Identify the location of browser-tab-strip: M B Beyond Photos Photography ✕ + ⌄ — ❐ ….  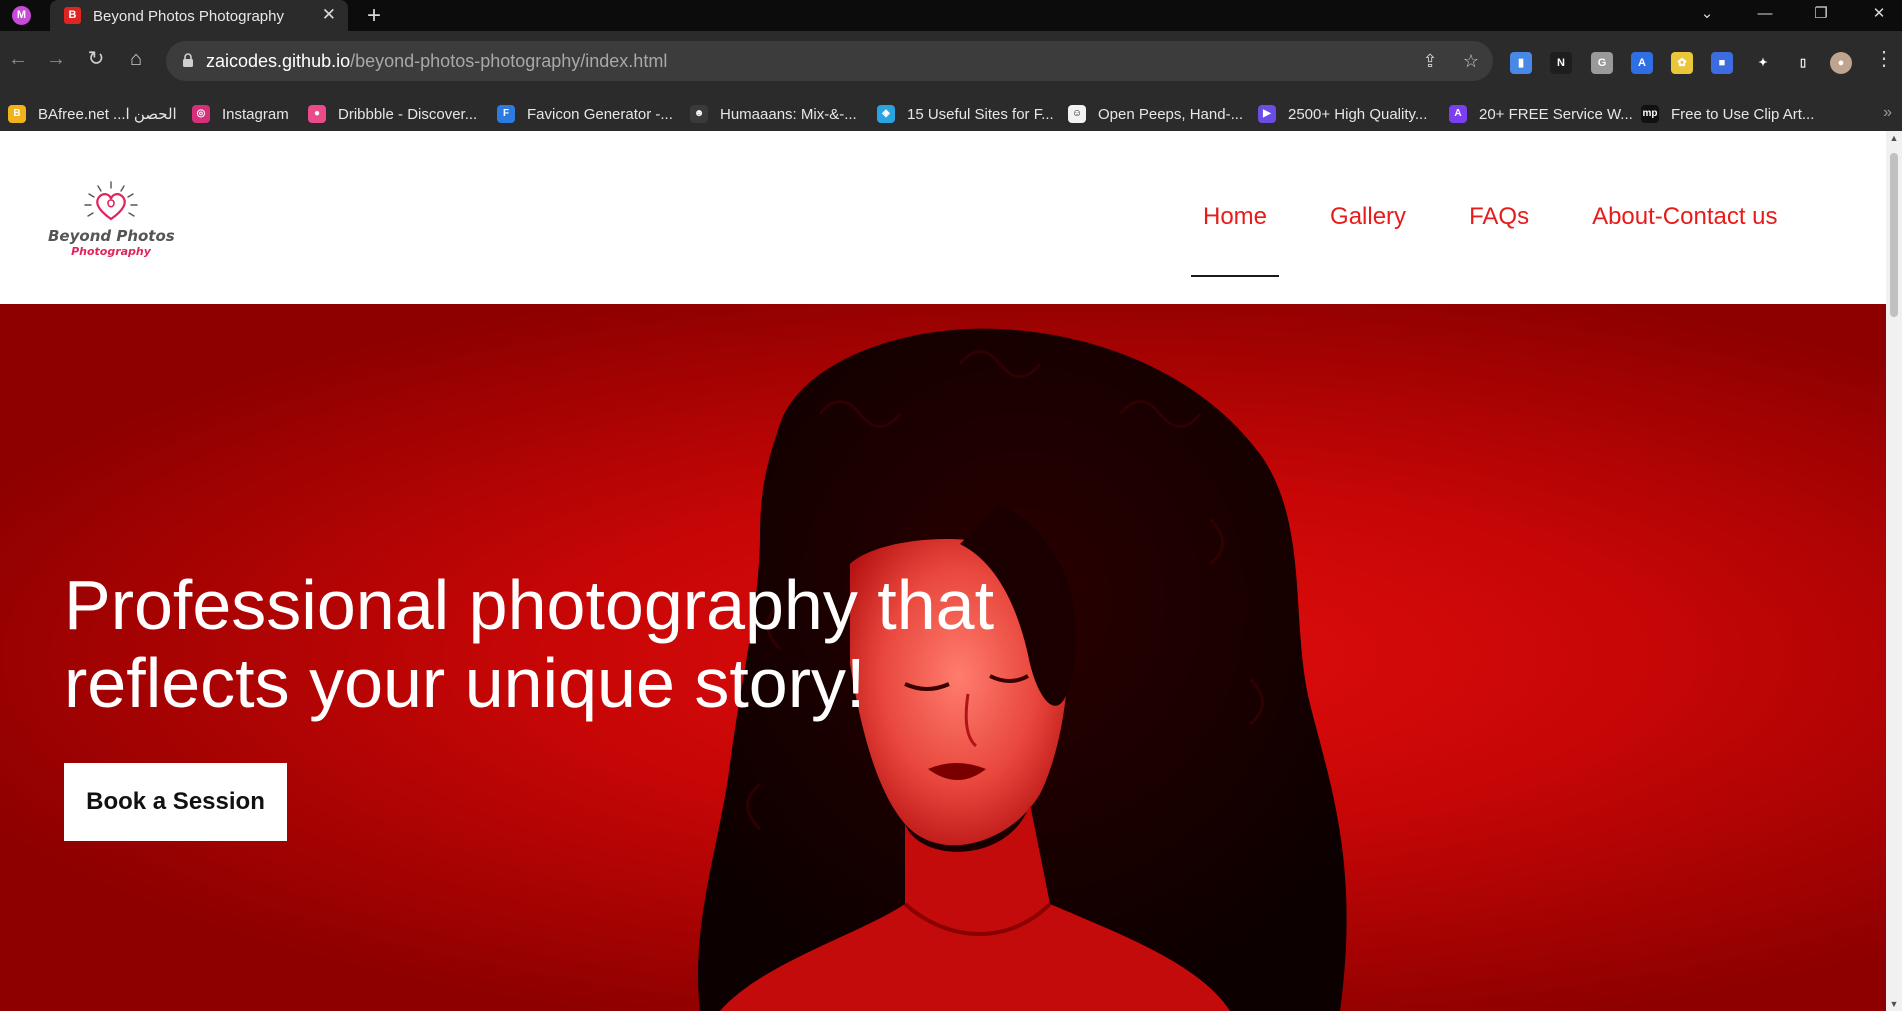
(951, 15).